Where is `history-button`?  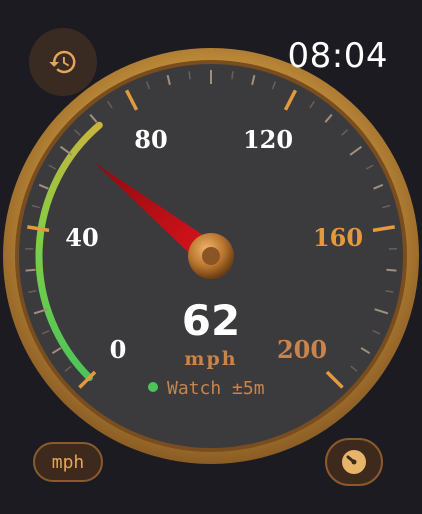 history-button is located at coordinates (63, 62).